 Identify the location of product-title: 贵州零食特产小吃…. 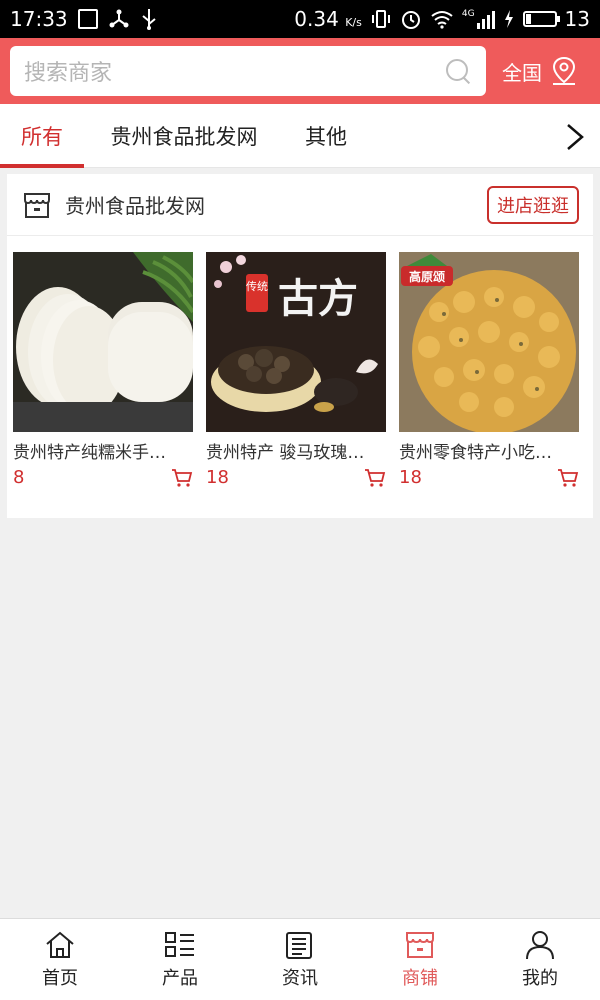
(489, 450).